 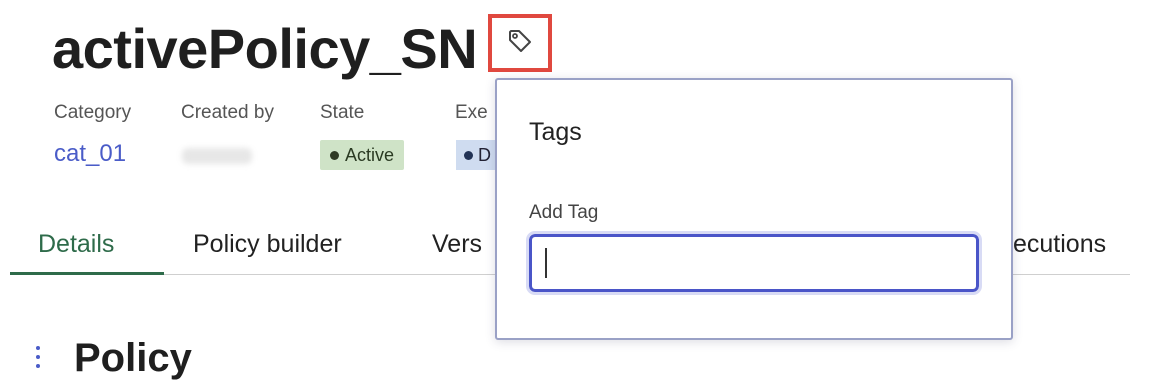 What do you see at coordinates (476, 155) in the screenshot?
I see `execution-badge: D` at bounding box center [476, 155].